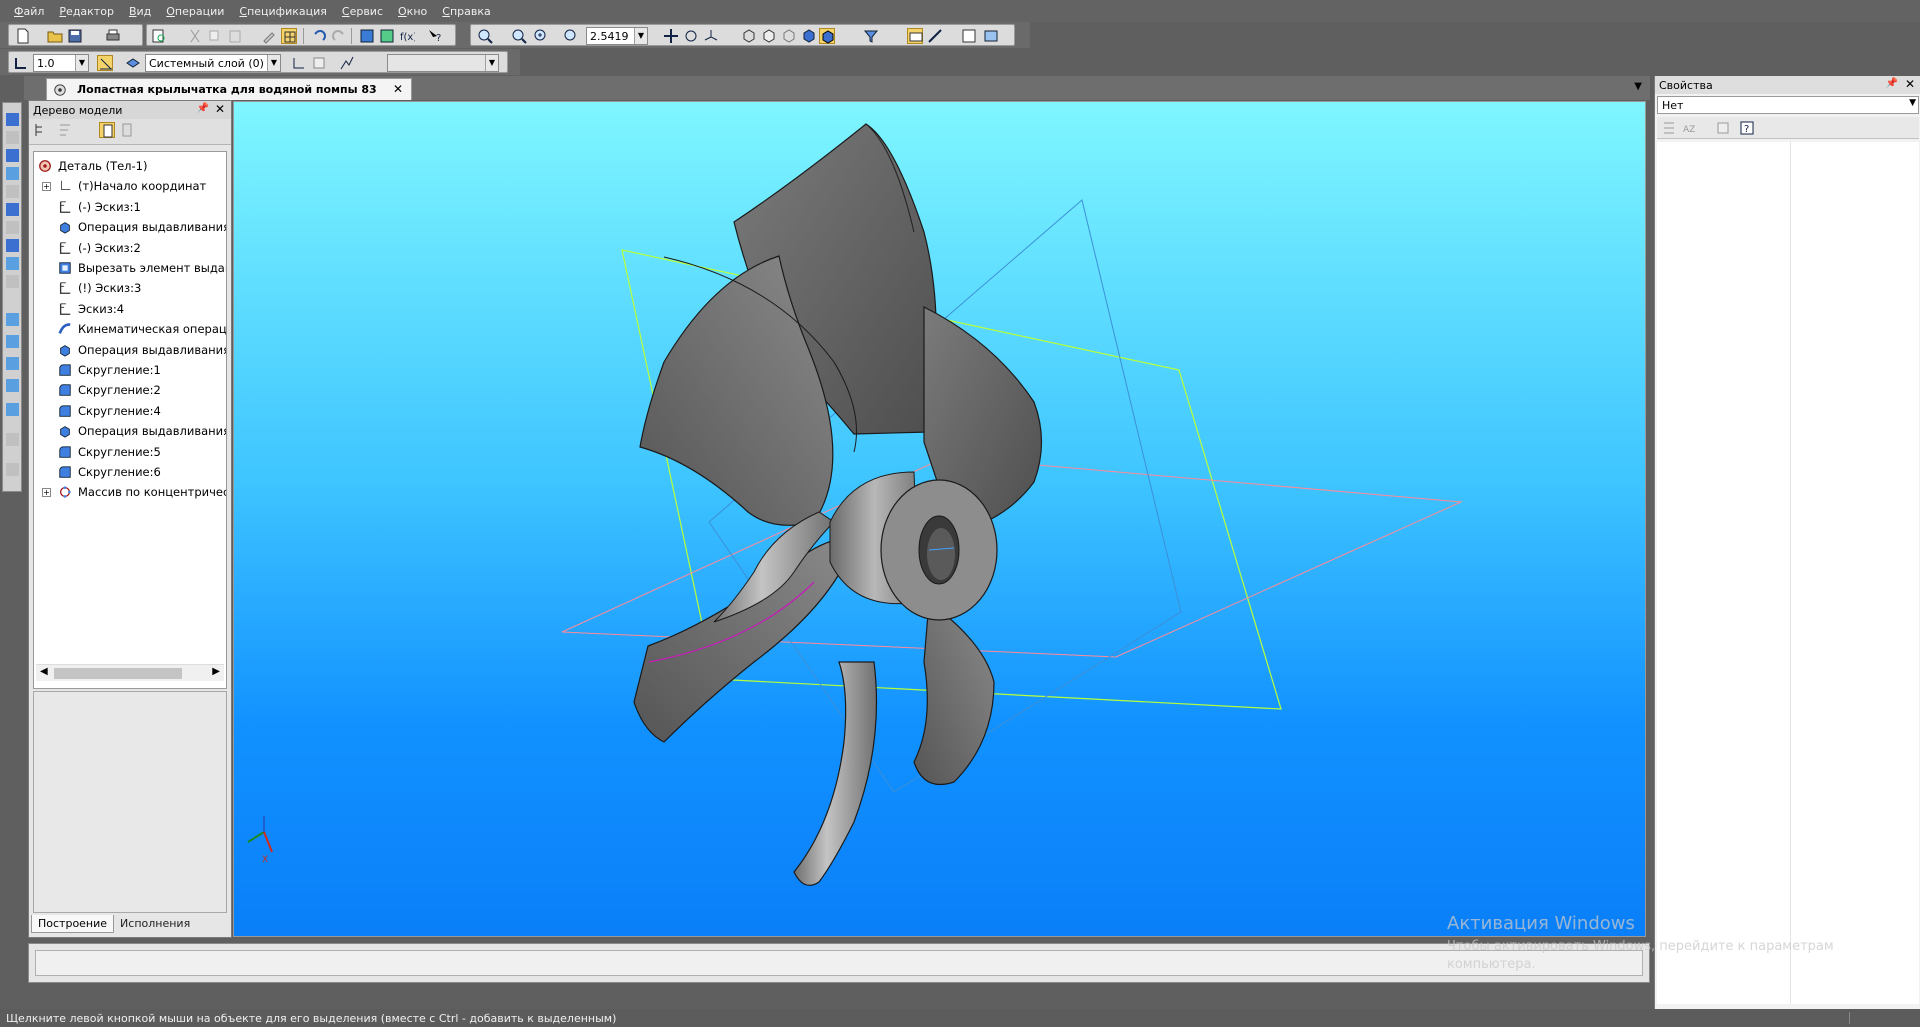  What do you see at coordinates (235, 36) in the screenshot?
I see `paste-icon` at bounding box center [235, 36].